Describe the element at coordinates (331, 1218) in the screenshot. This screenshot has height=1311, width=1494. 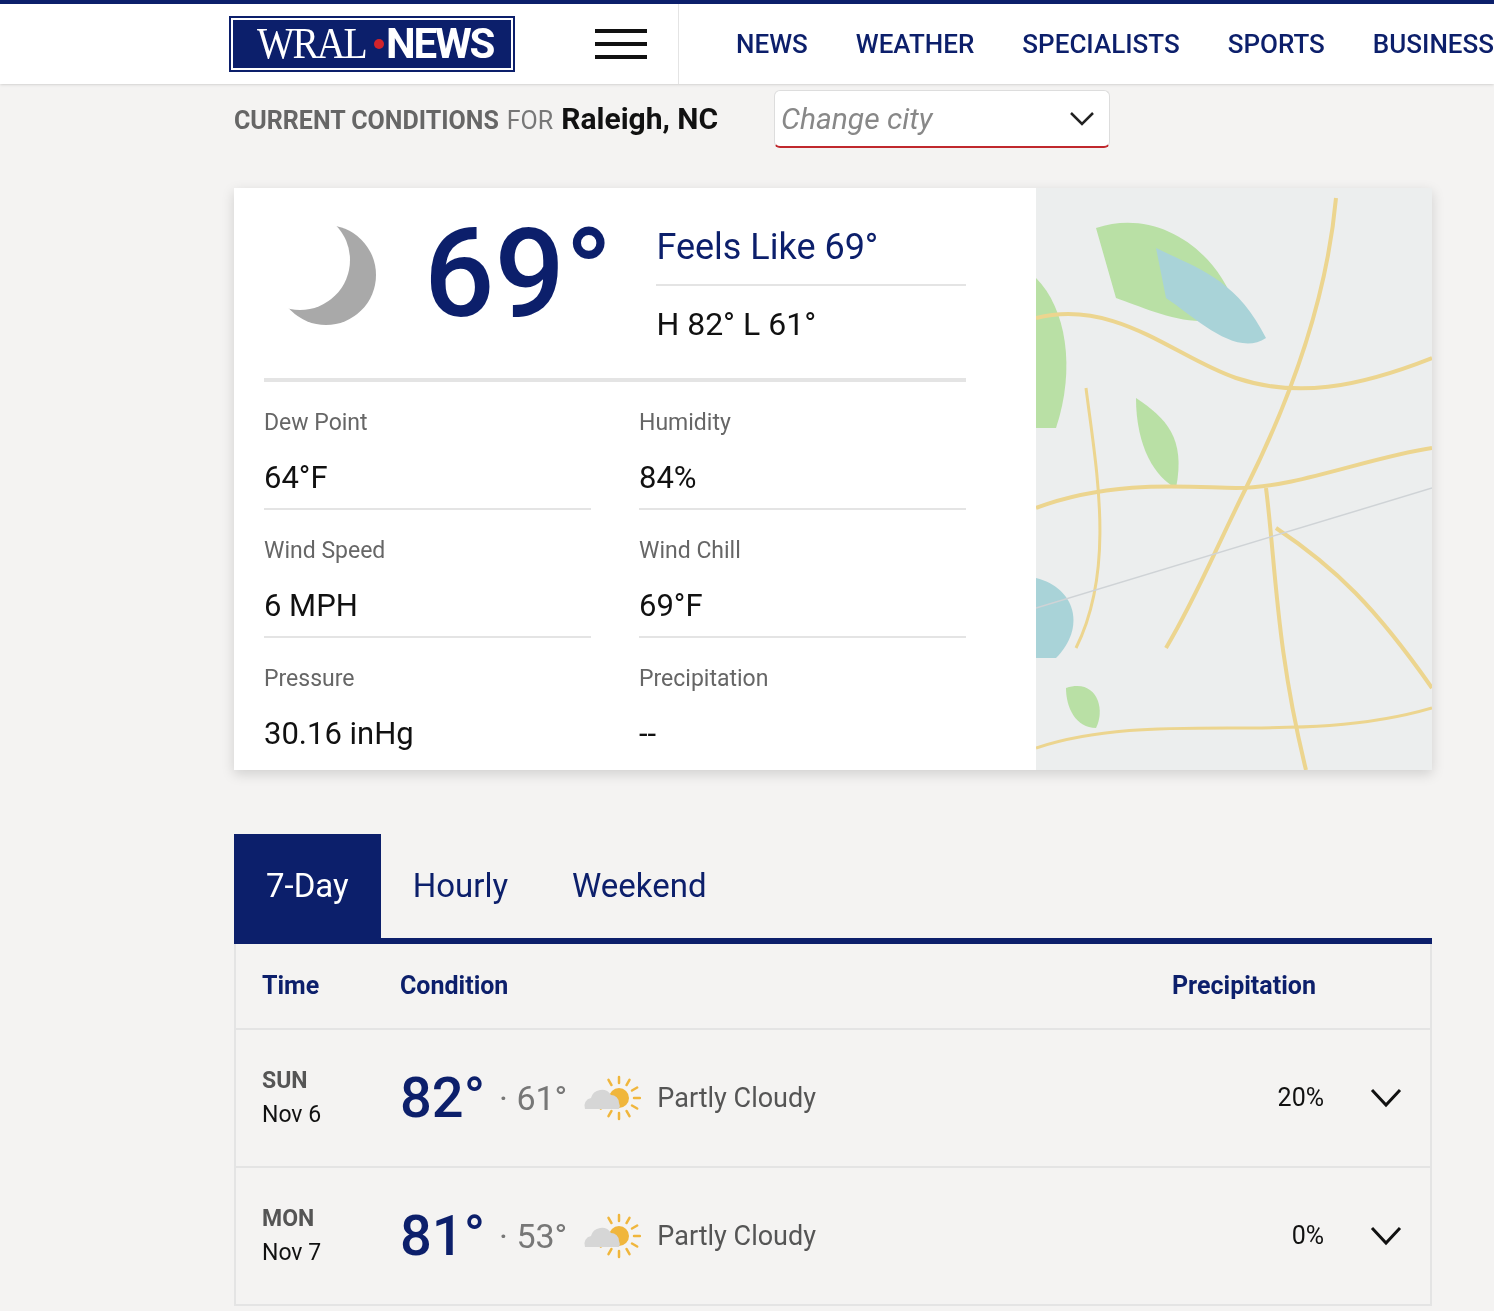
I see `forecast-day: MON` at that location.